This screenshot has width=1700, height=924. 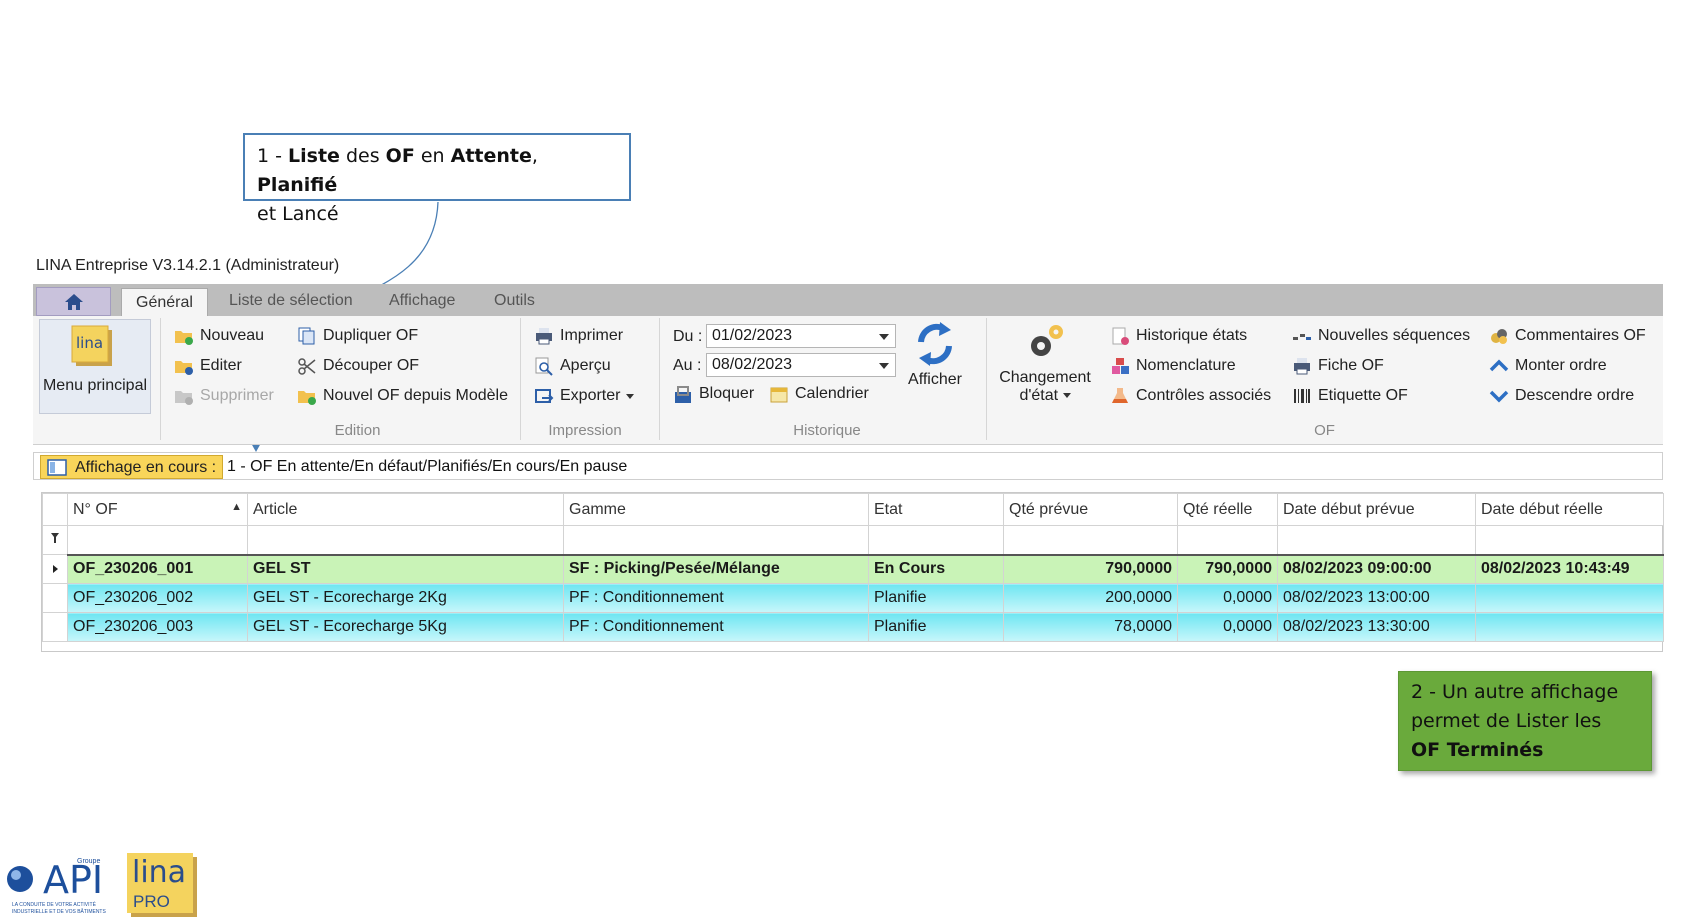 I want to click on home-icon, so click(x=73, y=301).